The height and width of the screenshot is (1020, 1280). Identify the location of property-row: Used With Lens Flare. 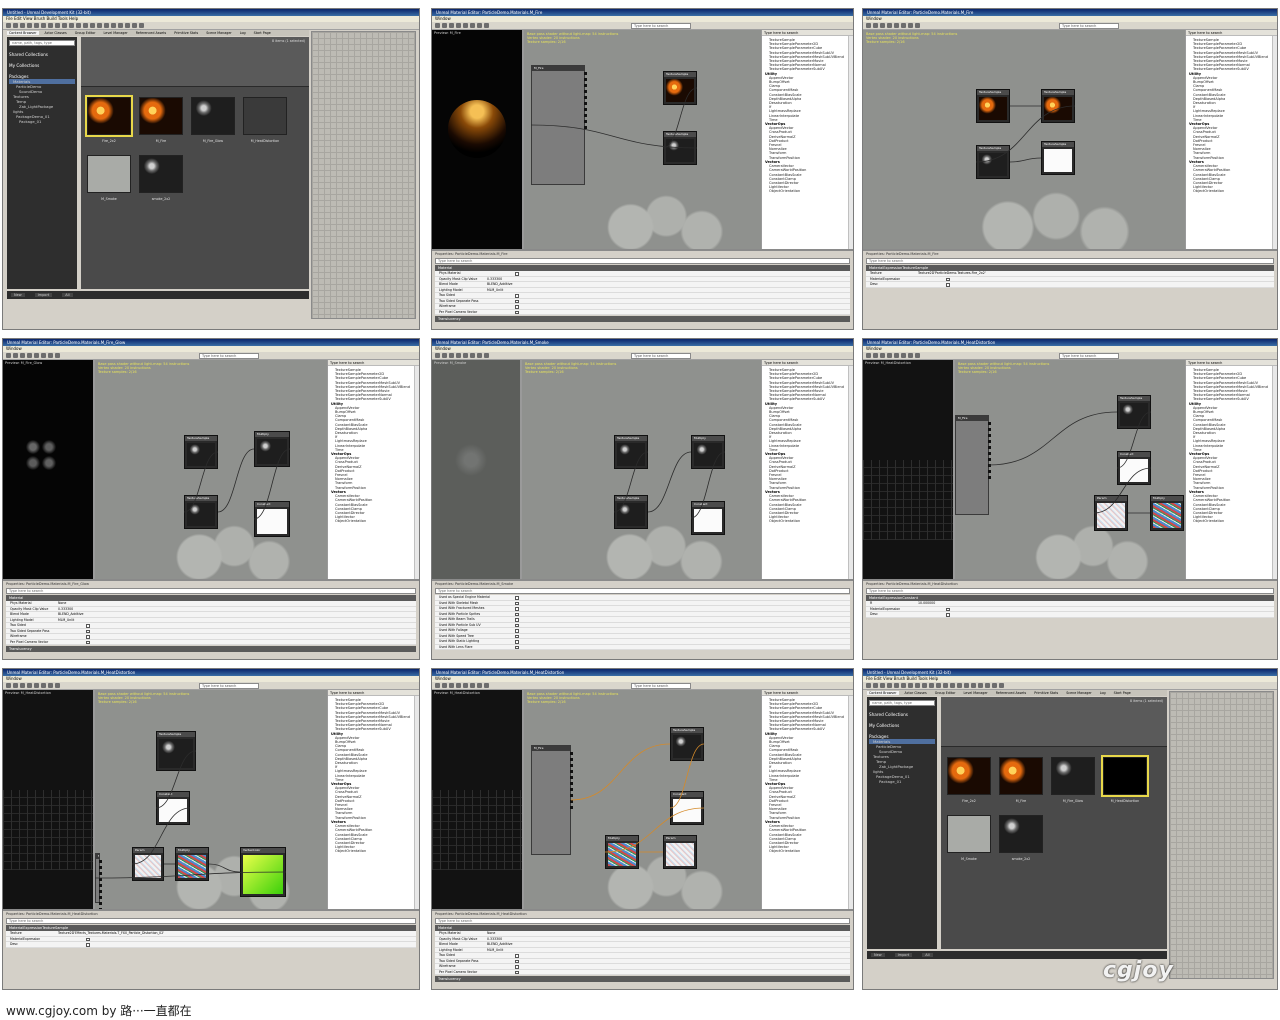
(642, 647).